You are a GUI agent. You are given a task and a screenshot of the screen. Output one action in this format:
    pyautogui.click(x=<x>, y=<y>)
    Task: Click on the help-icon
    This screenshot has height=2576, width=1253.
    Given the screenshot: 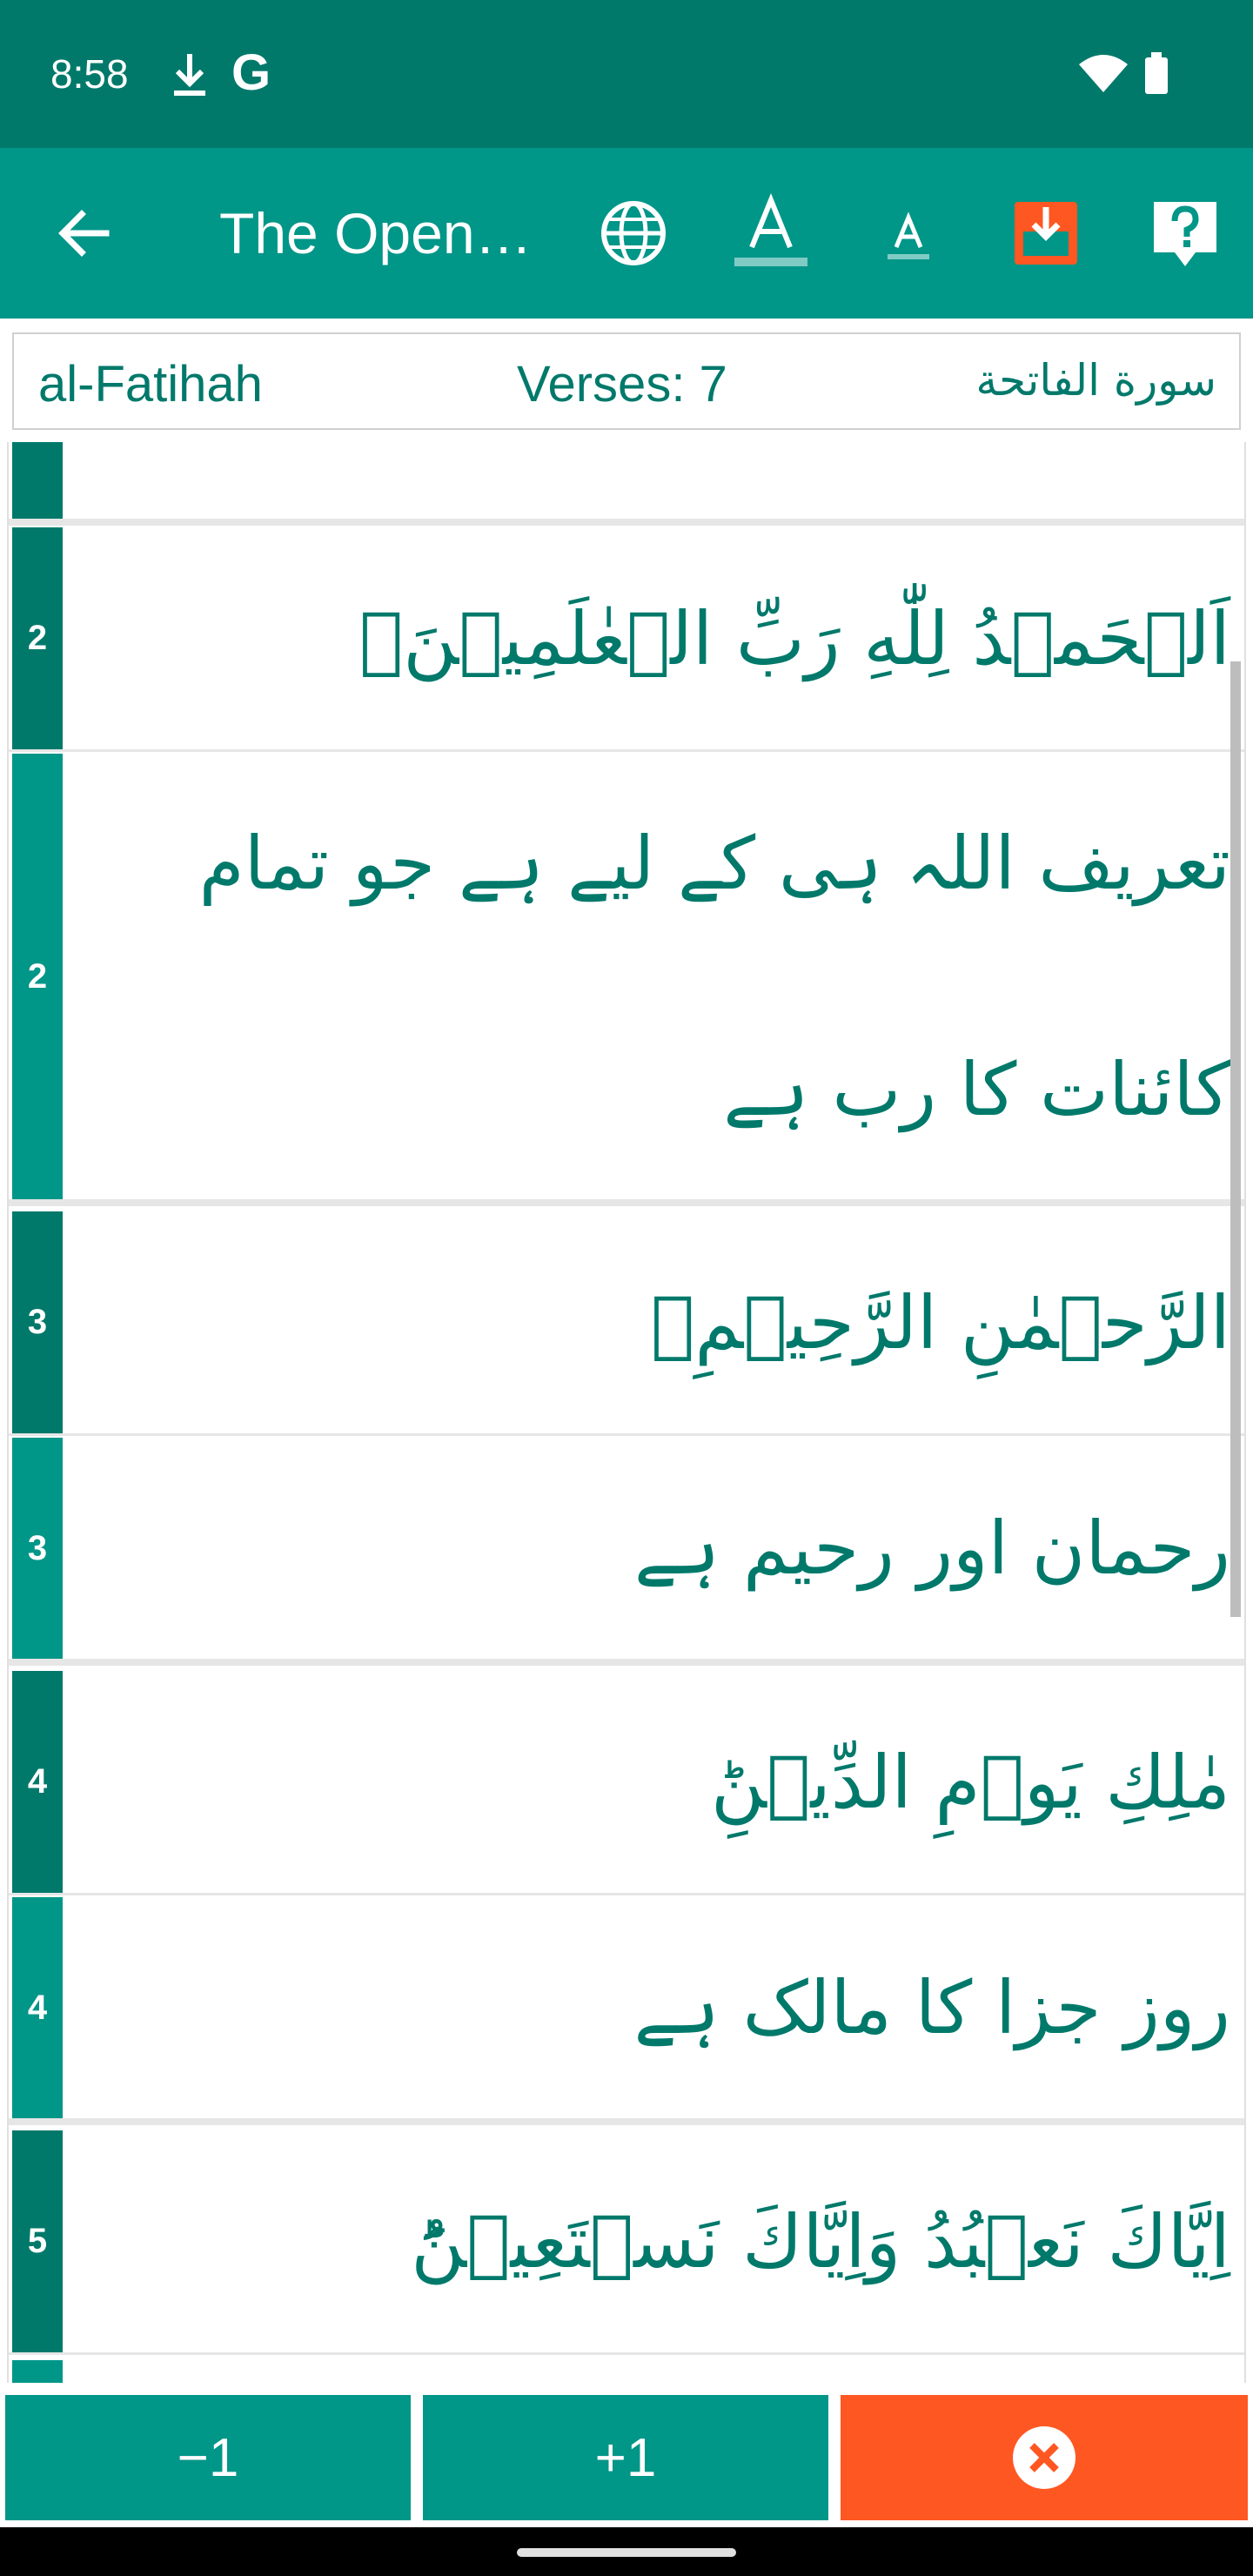 What is the action you would take?
    pyautogui.click(x=1185, y=233)
    